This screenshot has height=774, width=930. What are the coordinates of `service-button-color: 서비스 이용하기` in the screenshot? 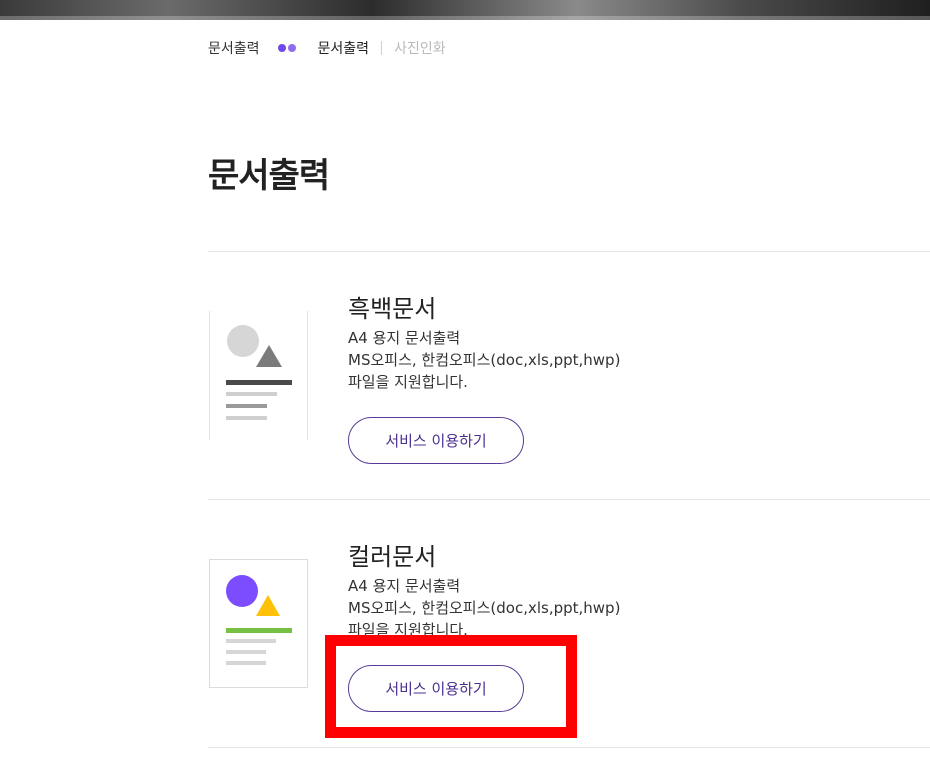 It's located at (436, 688).